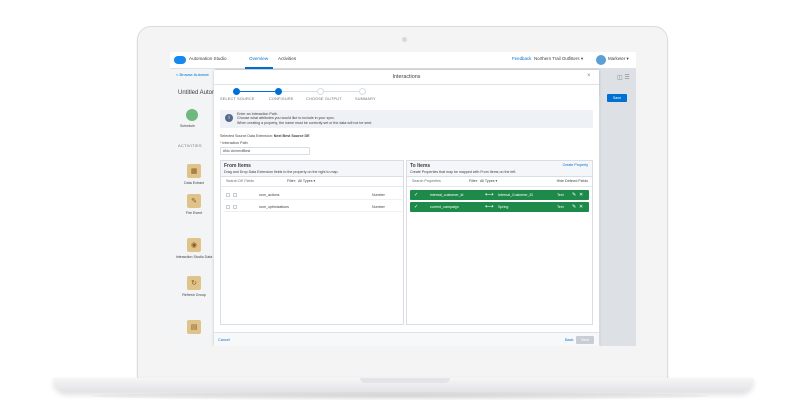  Describe the element at coordinates (198, 93) in the screenshot. I see `automation-title: Untitled Autom` at that location.